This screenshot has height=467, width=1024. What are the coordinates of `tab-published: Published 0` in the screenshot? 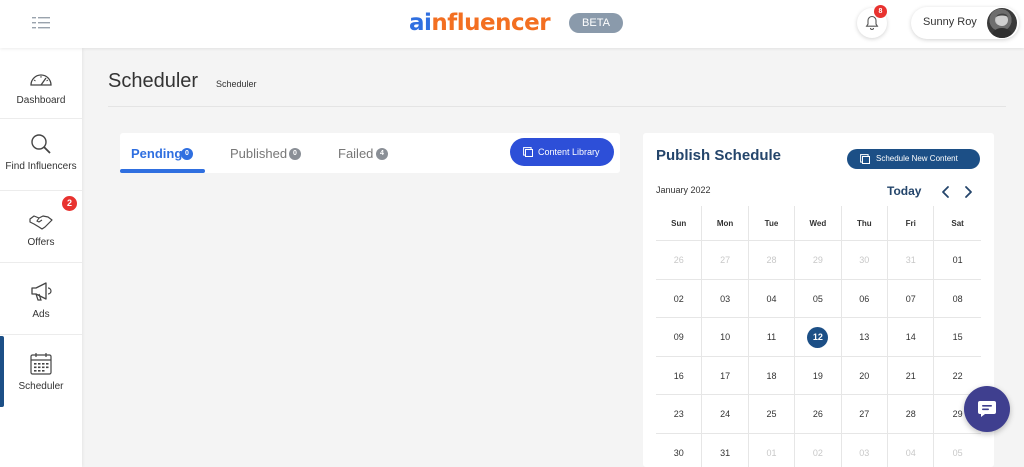 It's located at (265, 153).